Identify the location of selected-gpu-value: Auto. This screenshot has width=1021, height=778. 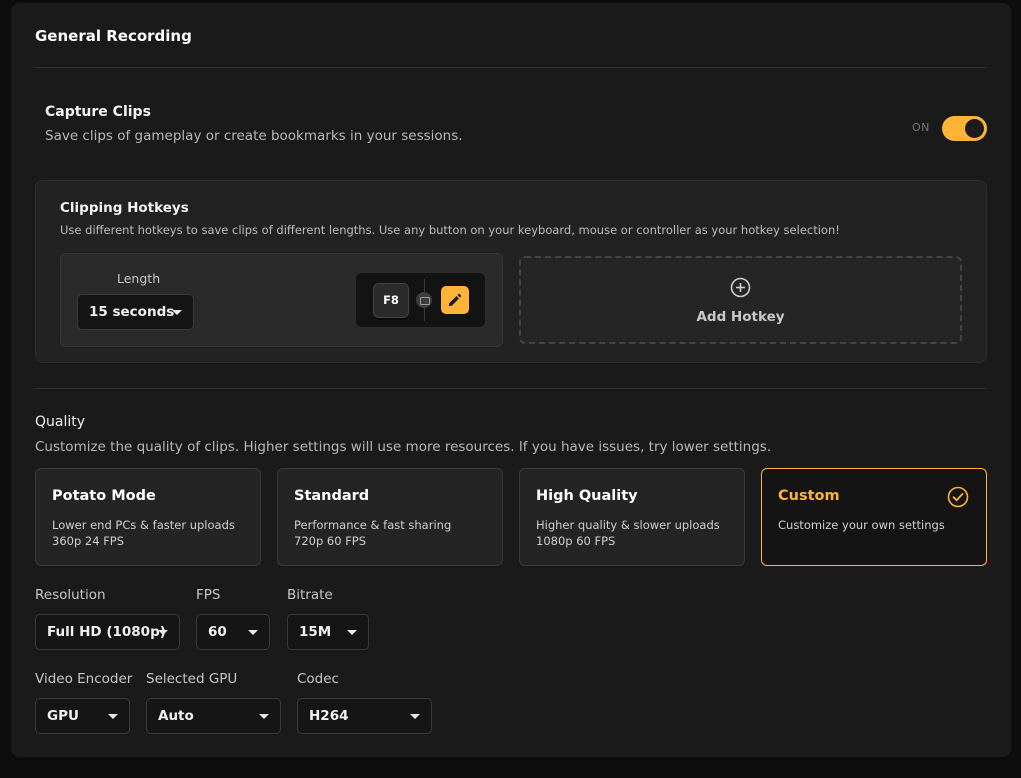
(176, 716).